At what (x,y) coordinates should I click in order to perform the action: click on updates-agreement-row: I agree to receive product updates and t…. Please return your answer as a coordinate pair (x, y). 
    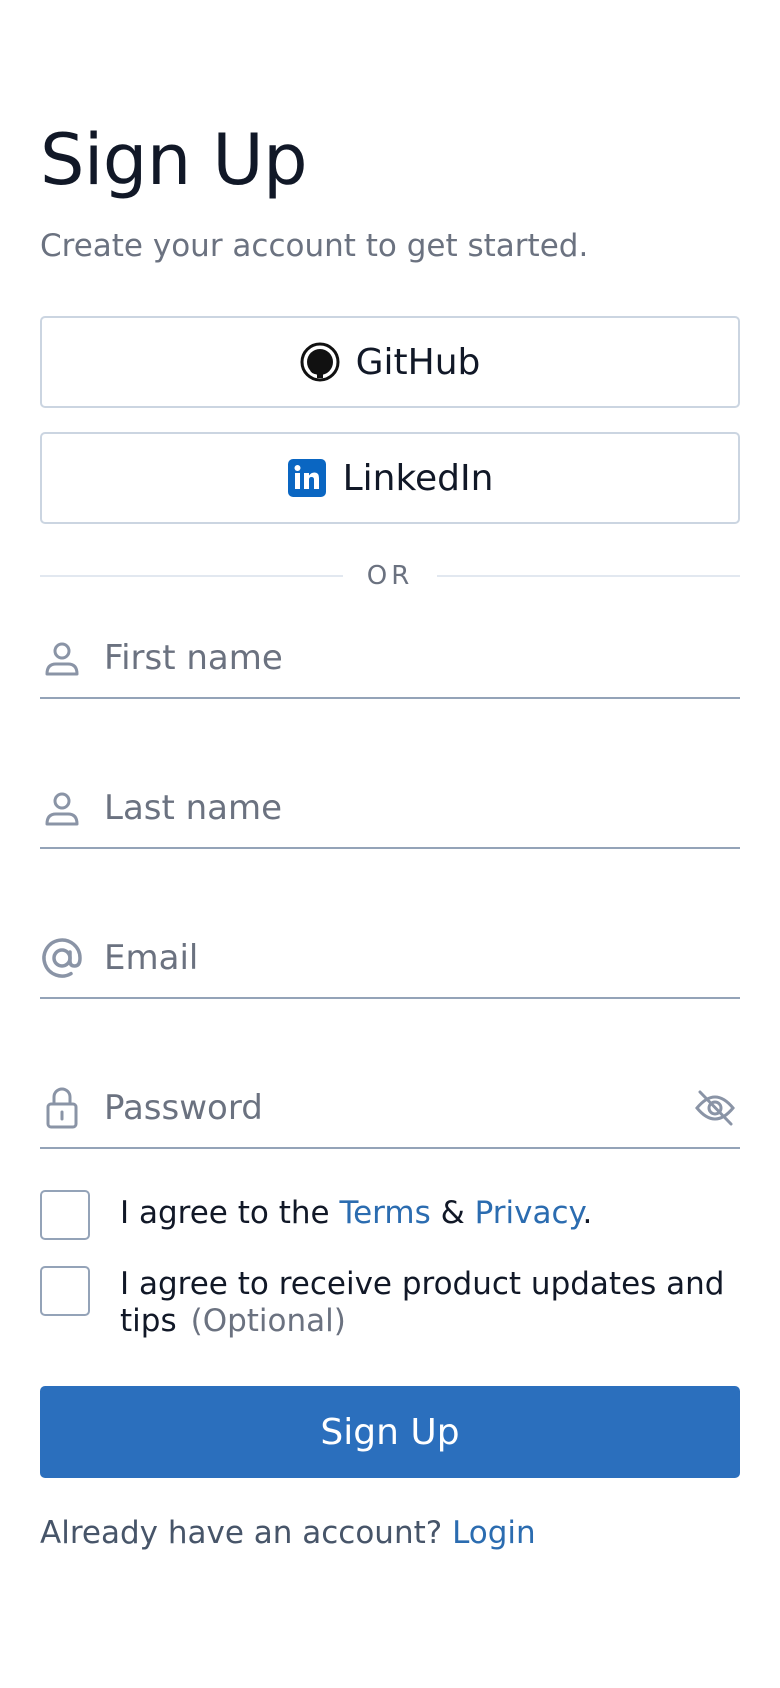
    Looking at the image, I should click on (390, 1303).